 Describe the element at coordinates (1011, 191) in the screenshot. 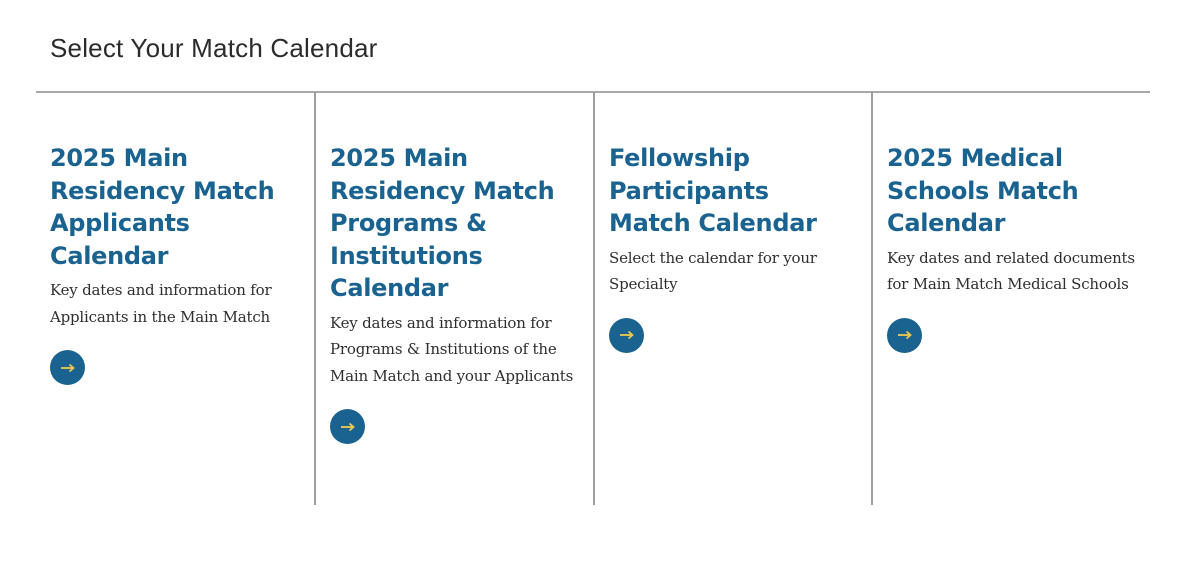

I see `card-title: 2025 Medical Schools Match Calendar` at that location.